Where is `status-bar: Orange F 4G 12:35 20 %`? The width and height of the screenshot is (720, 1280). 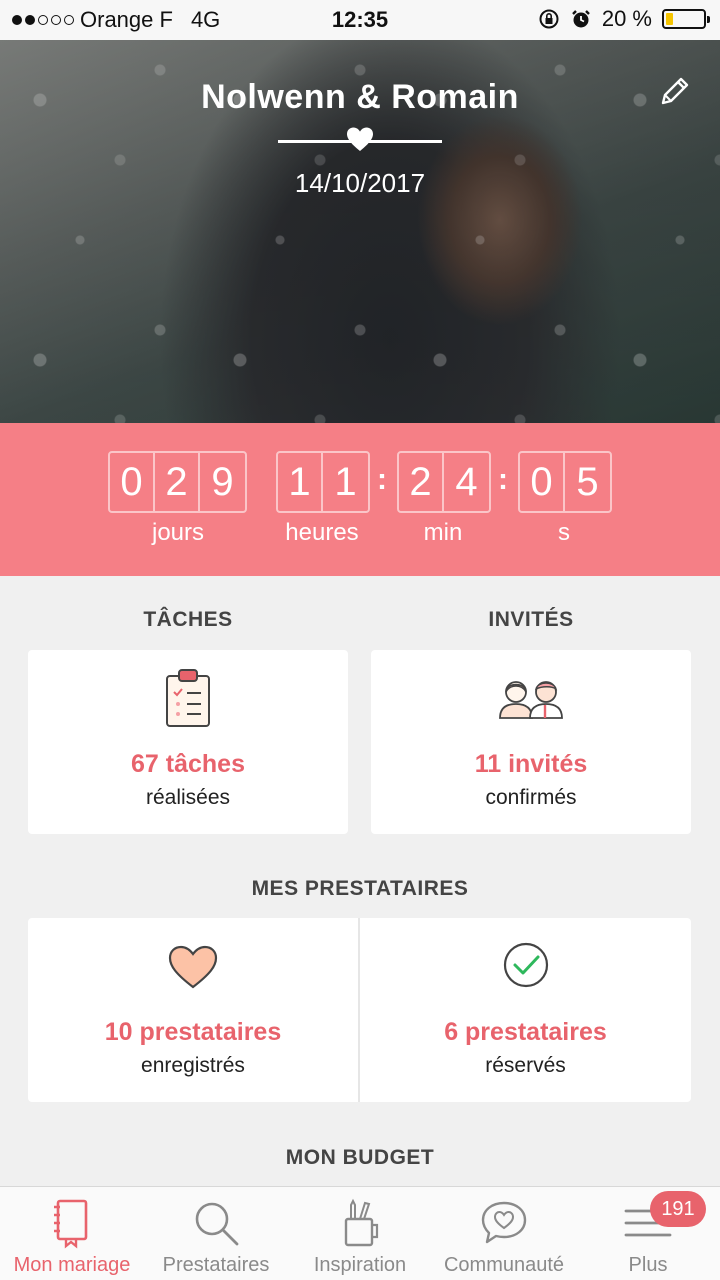
status-bar: Orange F 4G 12:35 20 % is located at coordinates (360, 20).